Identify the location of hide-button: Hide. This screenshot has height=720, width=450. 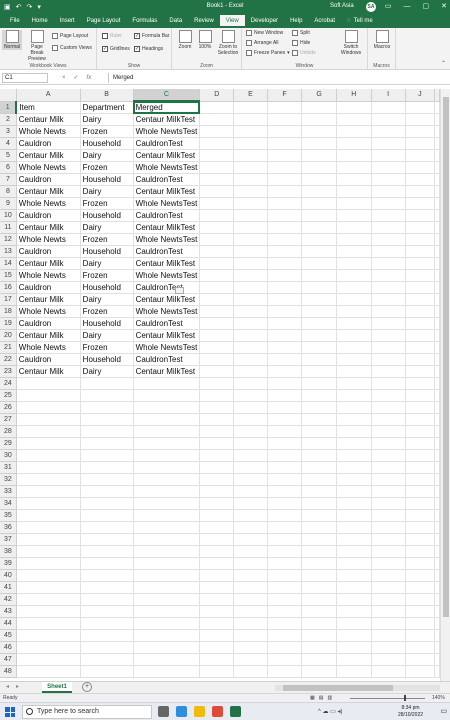
(301, 43).